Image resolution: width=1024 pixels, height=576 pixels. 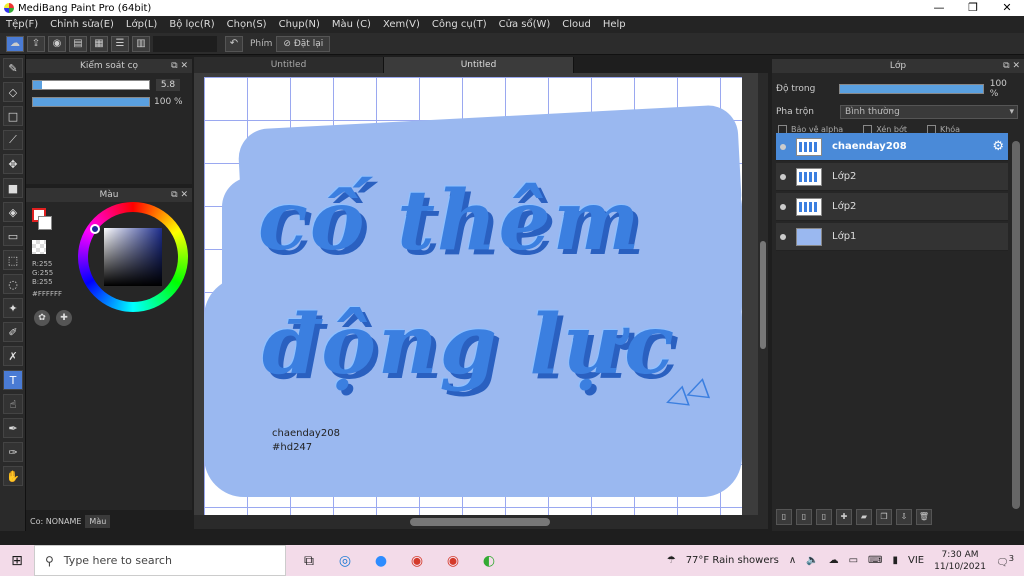 What do you see at coordinates (56, 521) in the screenshot?
I see `brush-tab: Co: NONAME` at bounding box center [56, 521].